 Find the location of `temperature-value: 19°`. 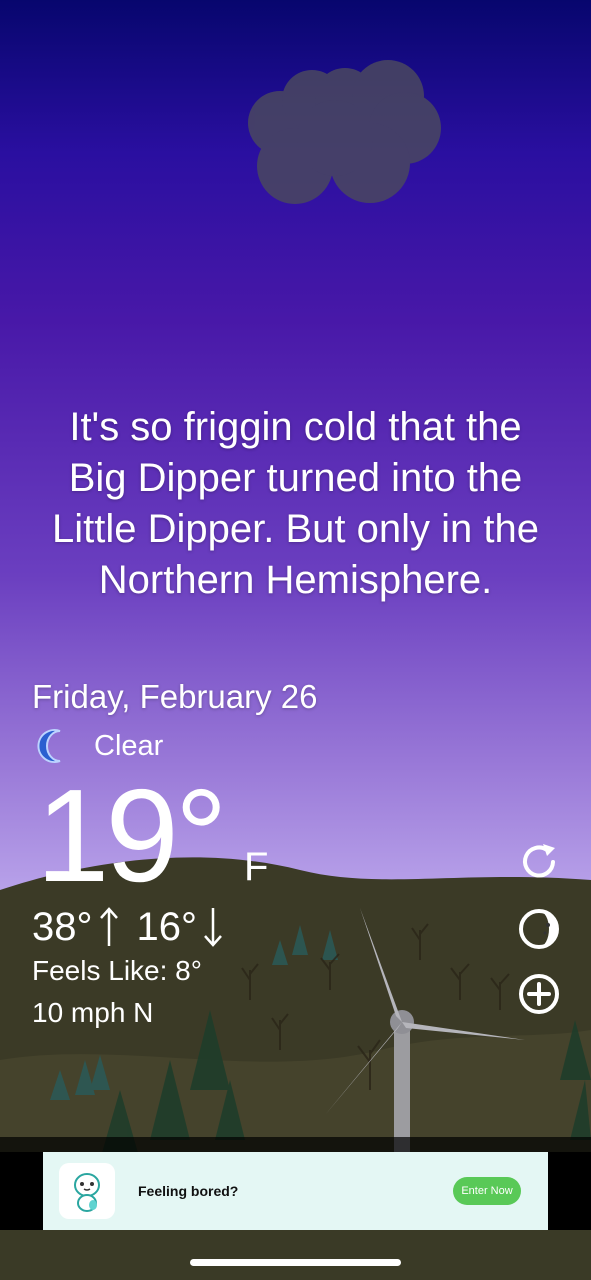

temperature-value: 19° is located at coordinates (132, 835).